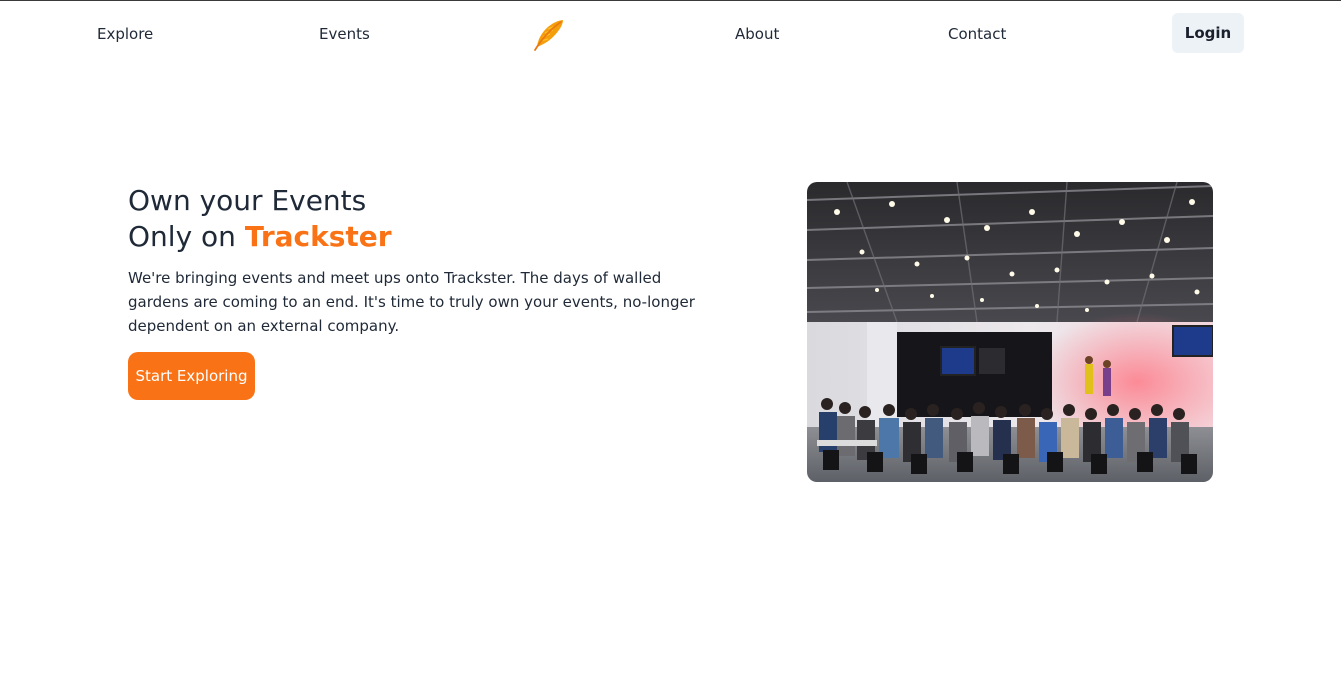 Image resolution: width=1341 pixels, height=680 pixels. I want to click on hero-headline: Own your Events Only on Trackster, so click(423, 219).